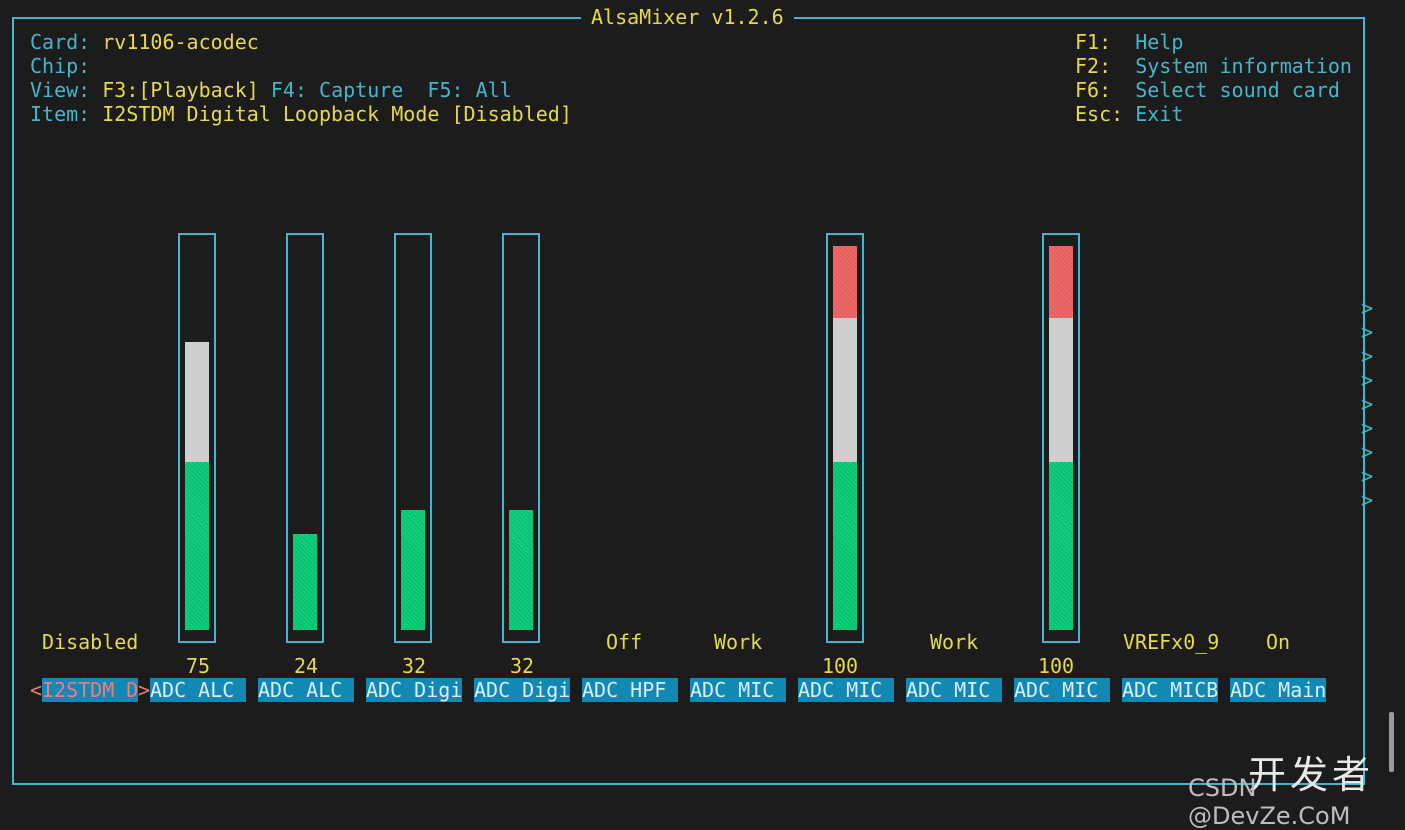 This screenshot has height=830, width=1405. I want to click on help-key: F2:, so click(1093, 66).